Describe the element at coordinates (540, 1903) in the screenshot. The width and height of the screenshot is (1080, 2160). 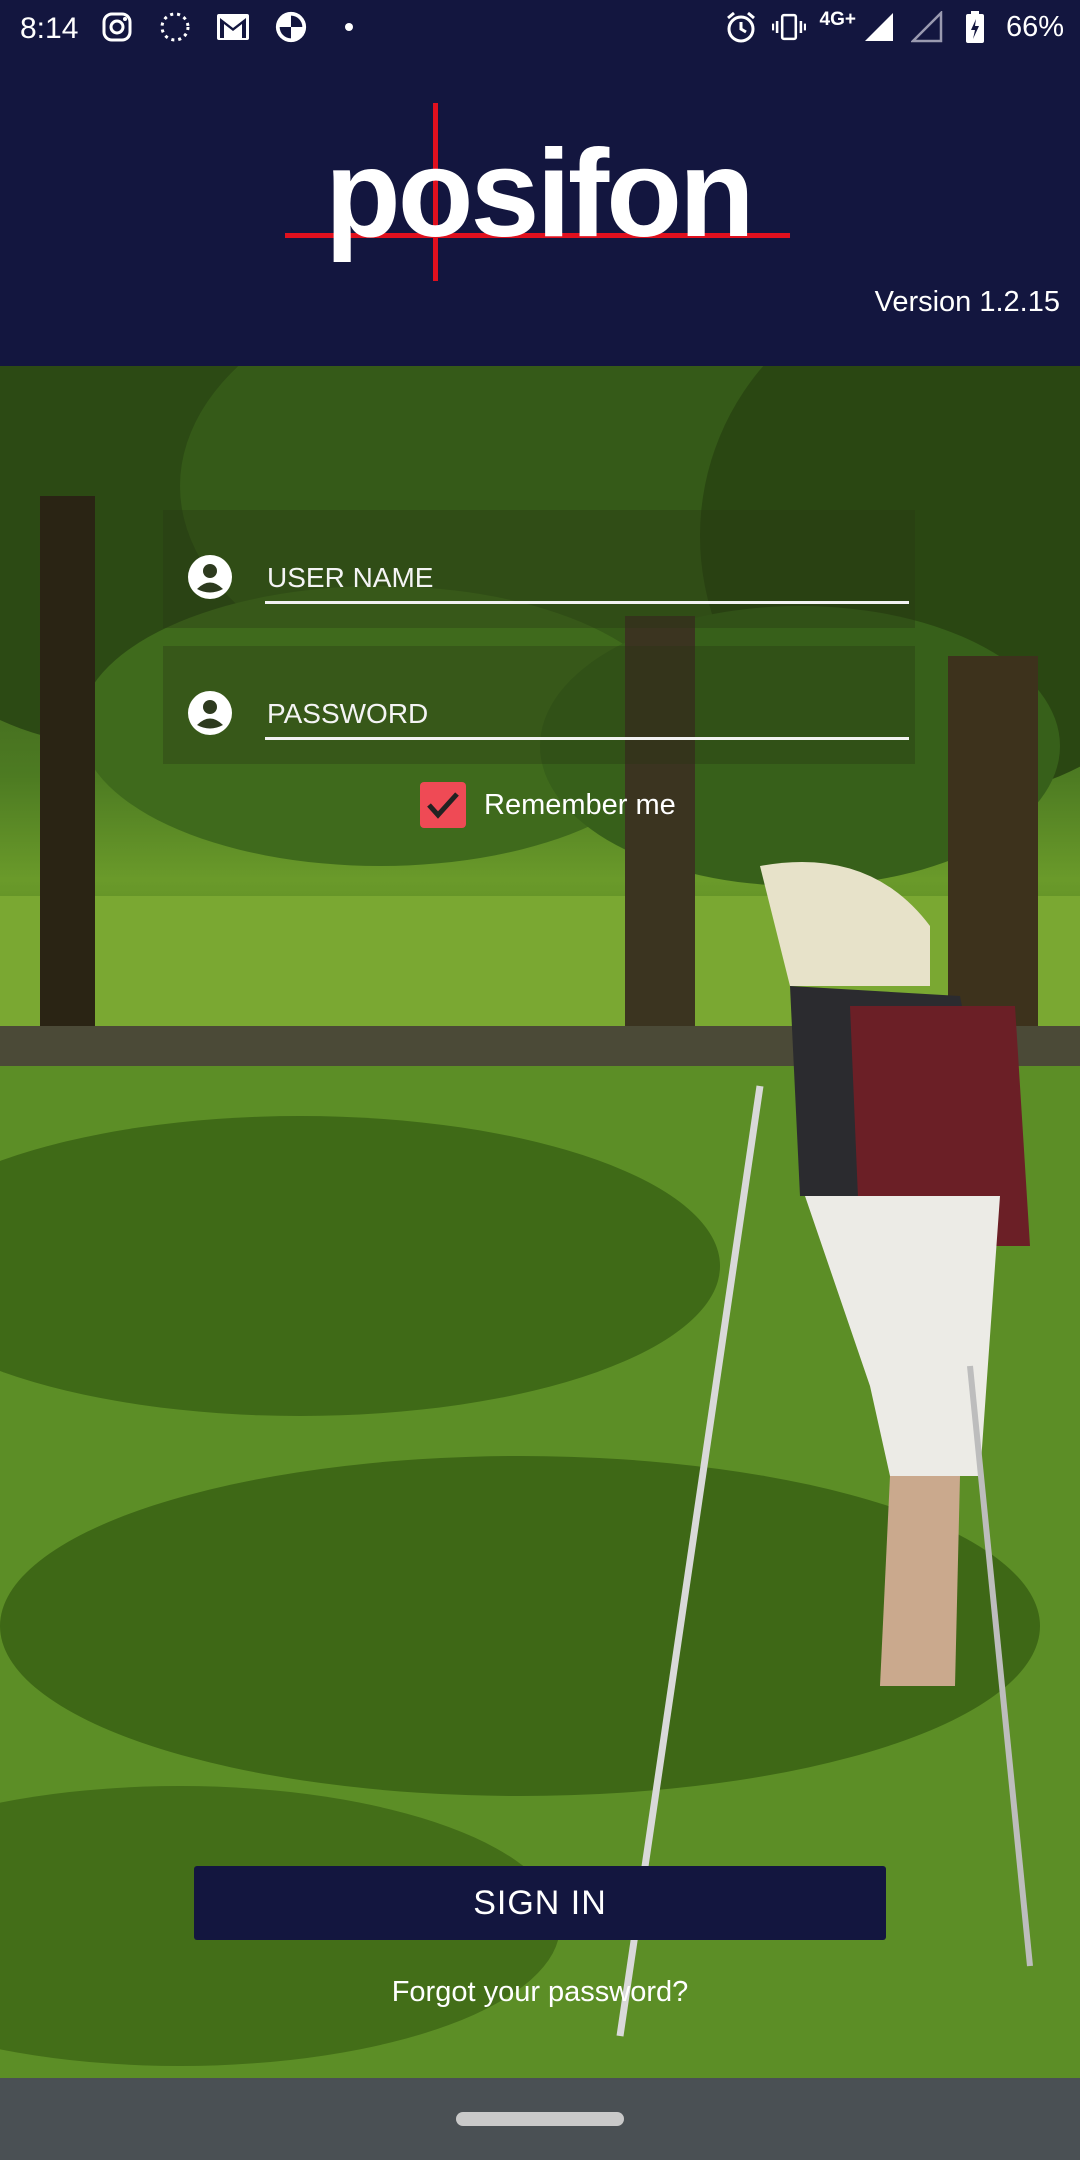
I see `sign-in-button: SIGN IN` at that location.